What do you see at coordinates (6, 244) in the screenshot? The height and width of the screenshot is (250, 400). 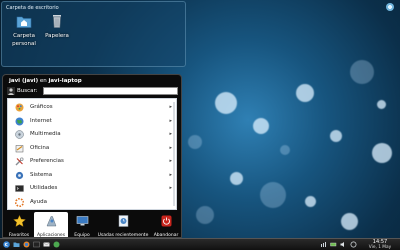 I see `kde-launcher-icon` at bounding box center [6, 244].